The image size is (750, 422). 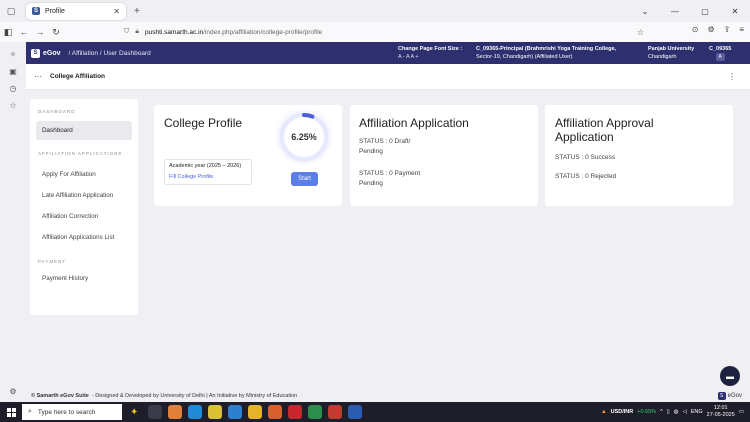 I want to click on university-line-2: Chandigarh, so click(x=662, y=57).